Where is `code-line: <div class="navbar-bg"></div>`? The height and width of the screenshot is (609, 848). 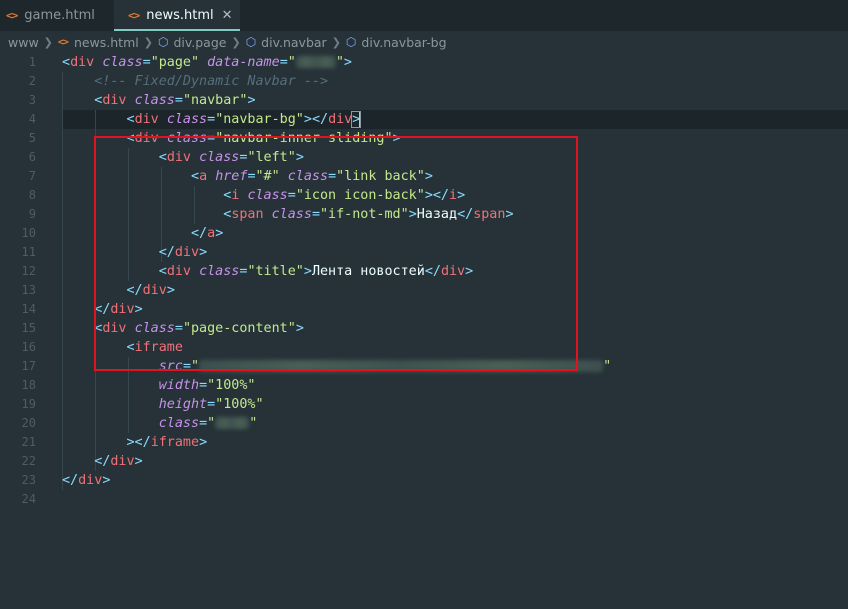 code-line: <div class="navbar-bg"></div> is located at coordinates (244, 119).